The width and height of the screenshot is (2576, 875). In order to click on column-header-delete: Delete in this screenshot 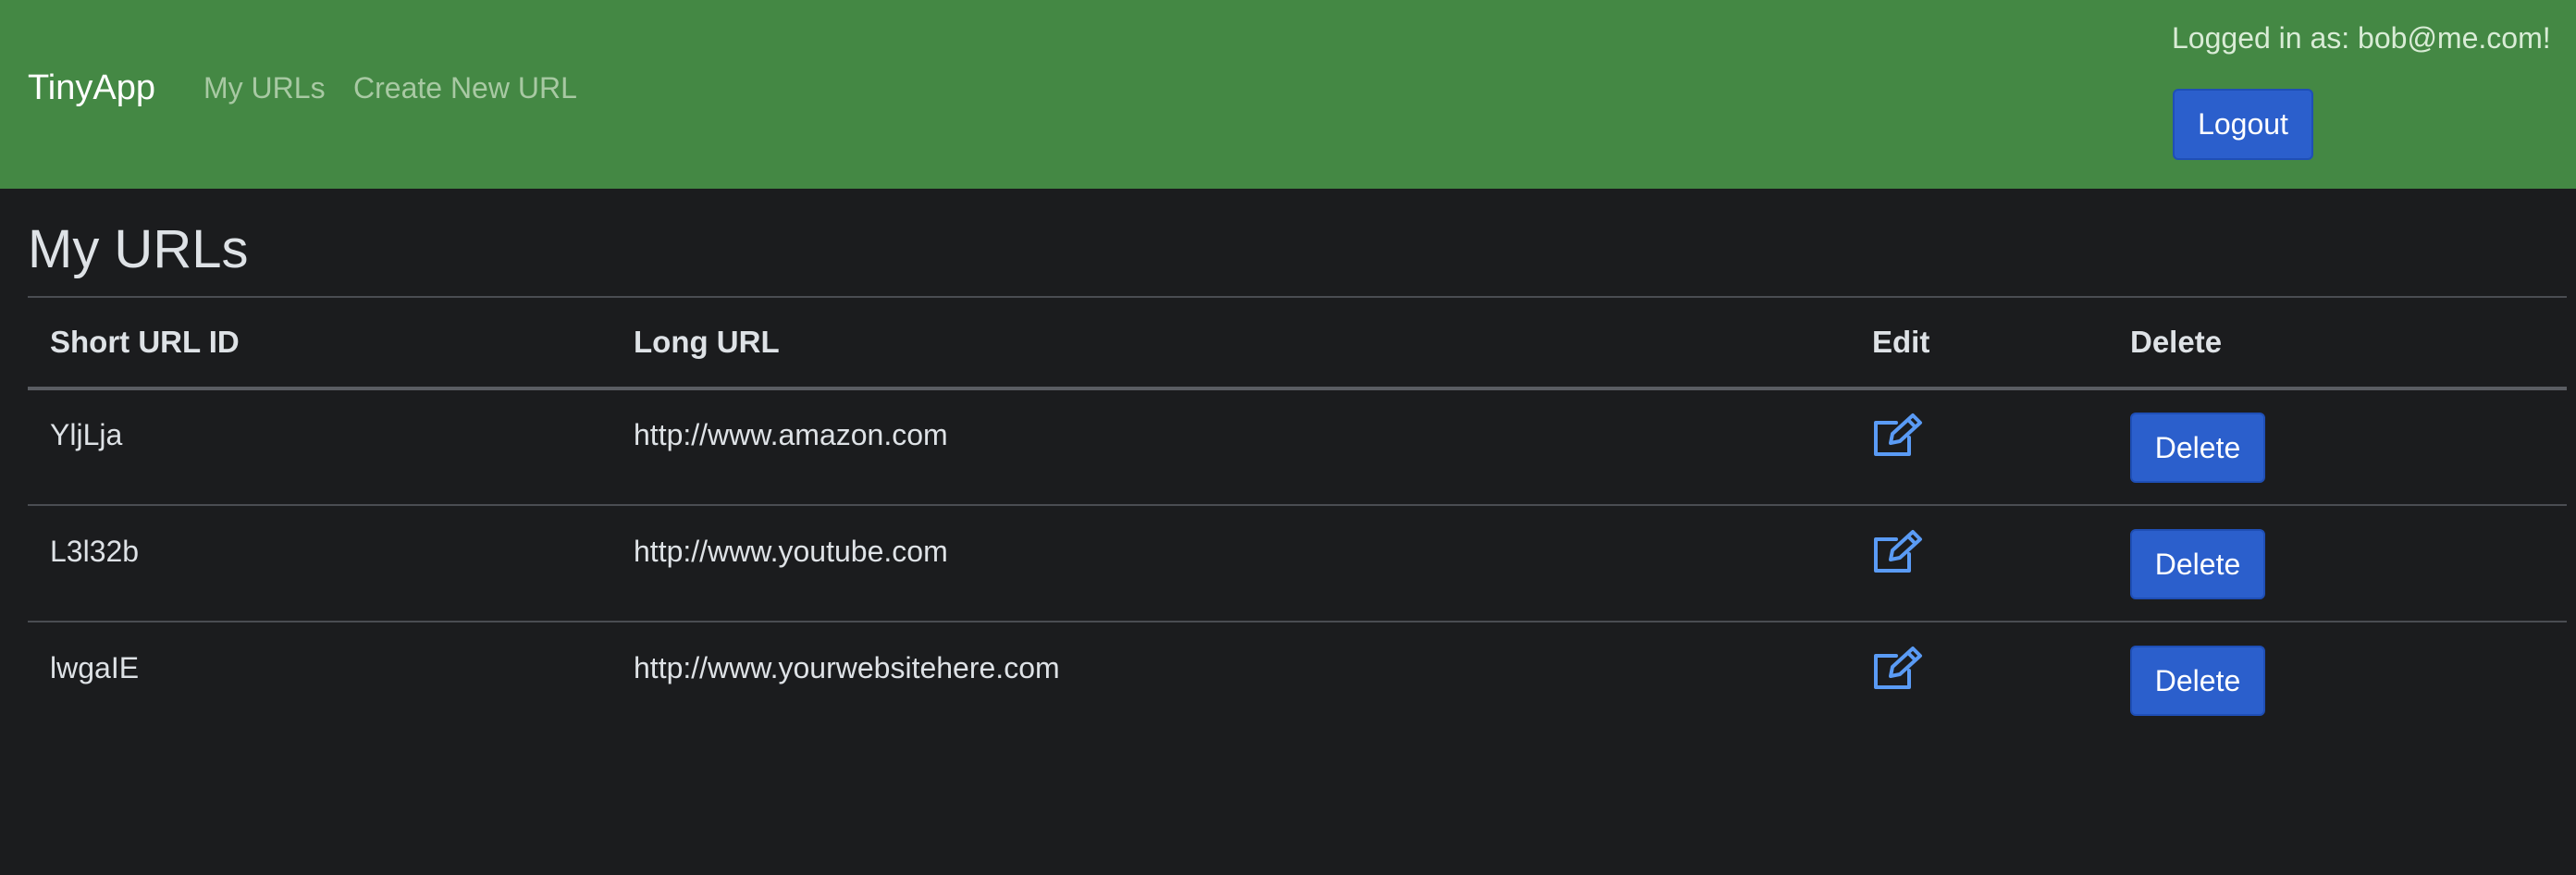, I will do `click(2176, 342)`.